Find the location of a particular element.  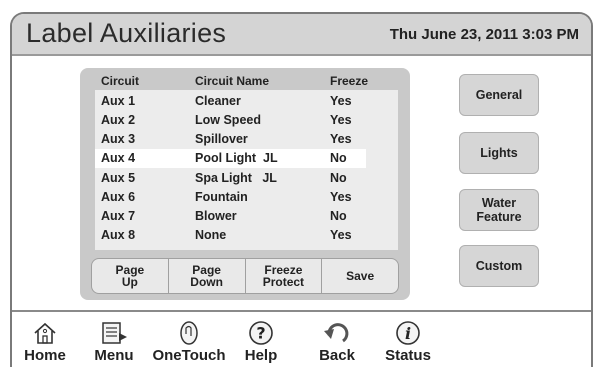

status-icon: i is located at coordinates (408, 333).